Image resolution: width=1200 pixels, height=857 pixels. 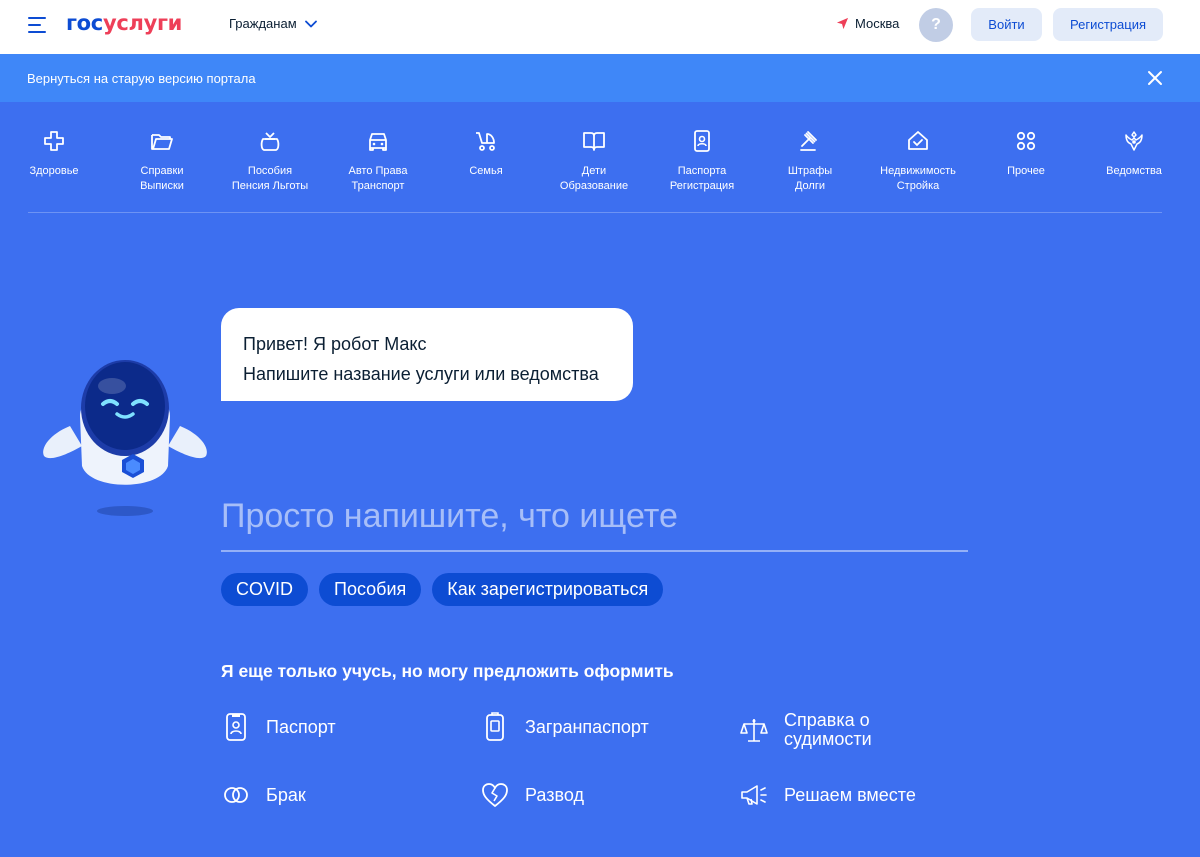 I want to click on megaphone-icon, so click(x=754, y=795).